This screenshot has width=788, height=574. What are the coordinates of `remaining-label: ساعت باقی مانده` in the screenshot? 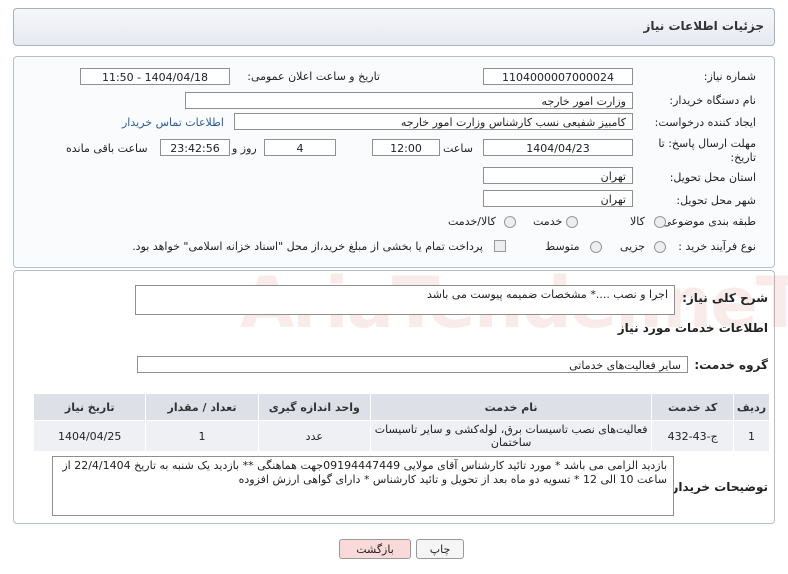 It's located at (107, 148).